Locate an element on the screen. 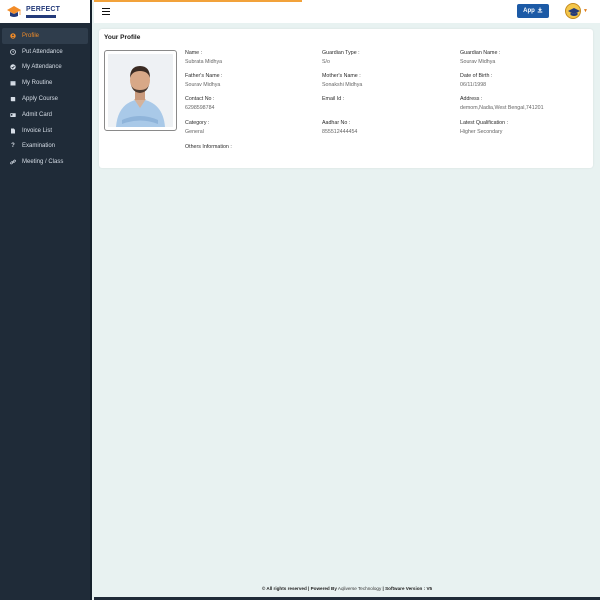 The image size is (600, 600). field-mother-name: Mother's Name : Sonakshi Midhya is located at coordinates (342, 81).